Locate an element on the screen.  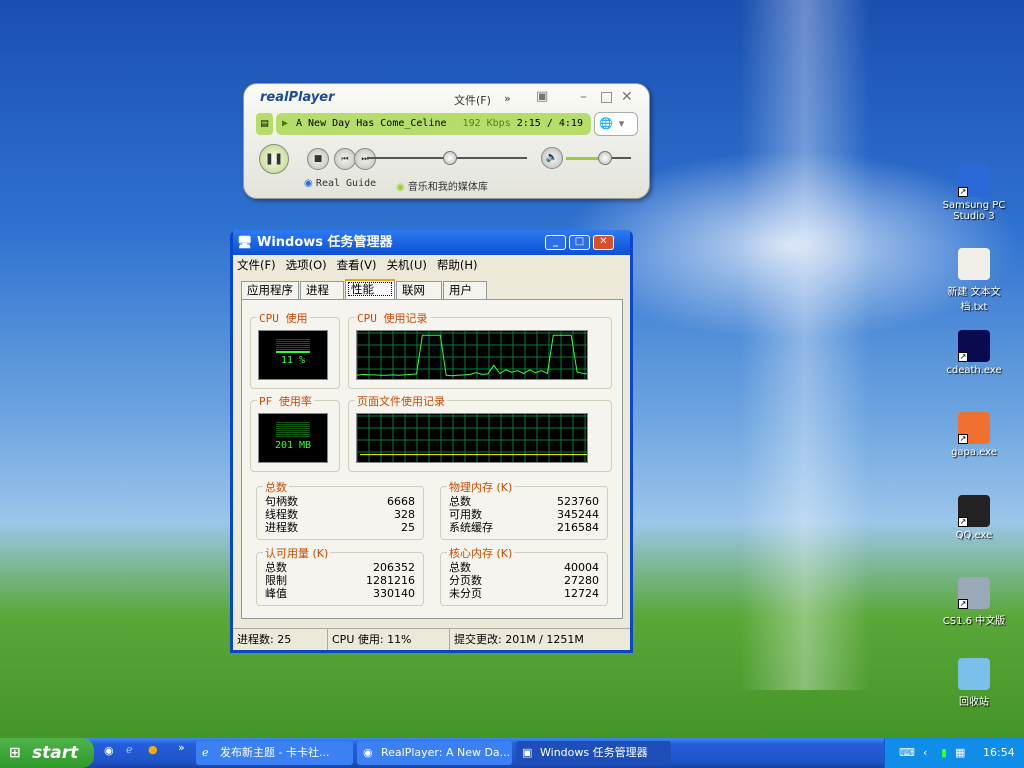
browser-button: 🌐 ▾ is located at coordinates (616, 124).